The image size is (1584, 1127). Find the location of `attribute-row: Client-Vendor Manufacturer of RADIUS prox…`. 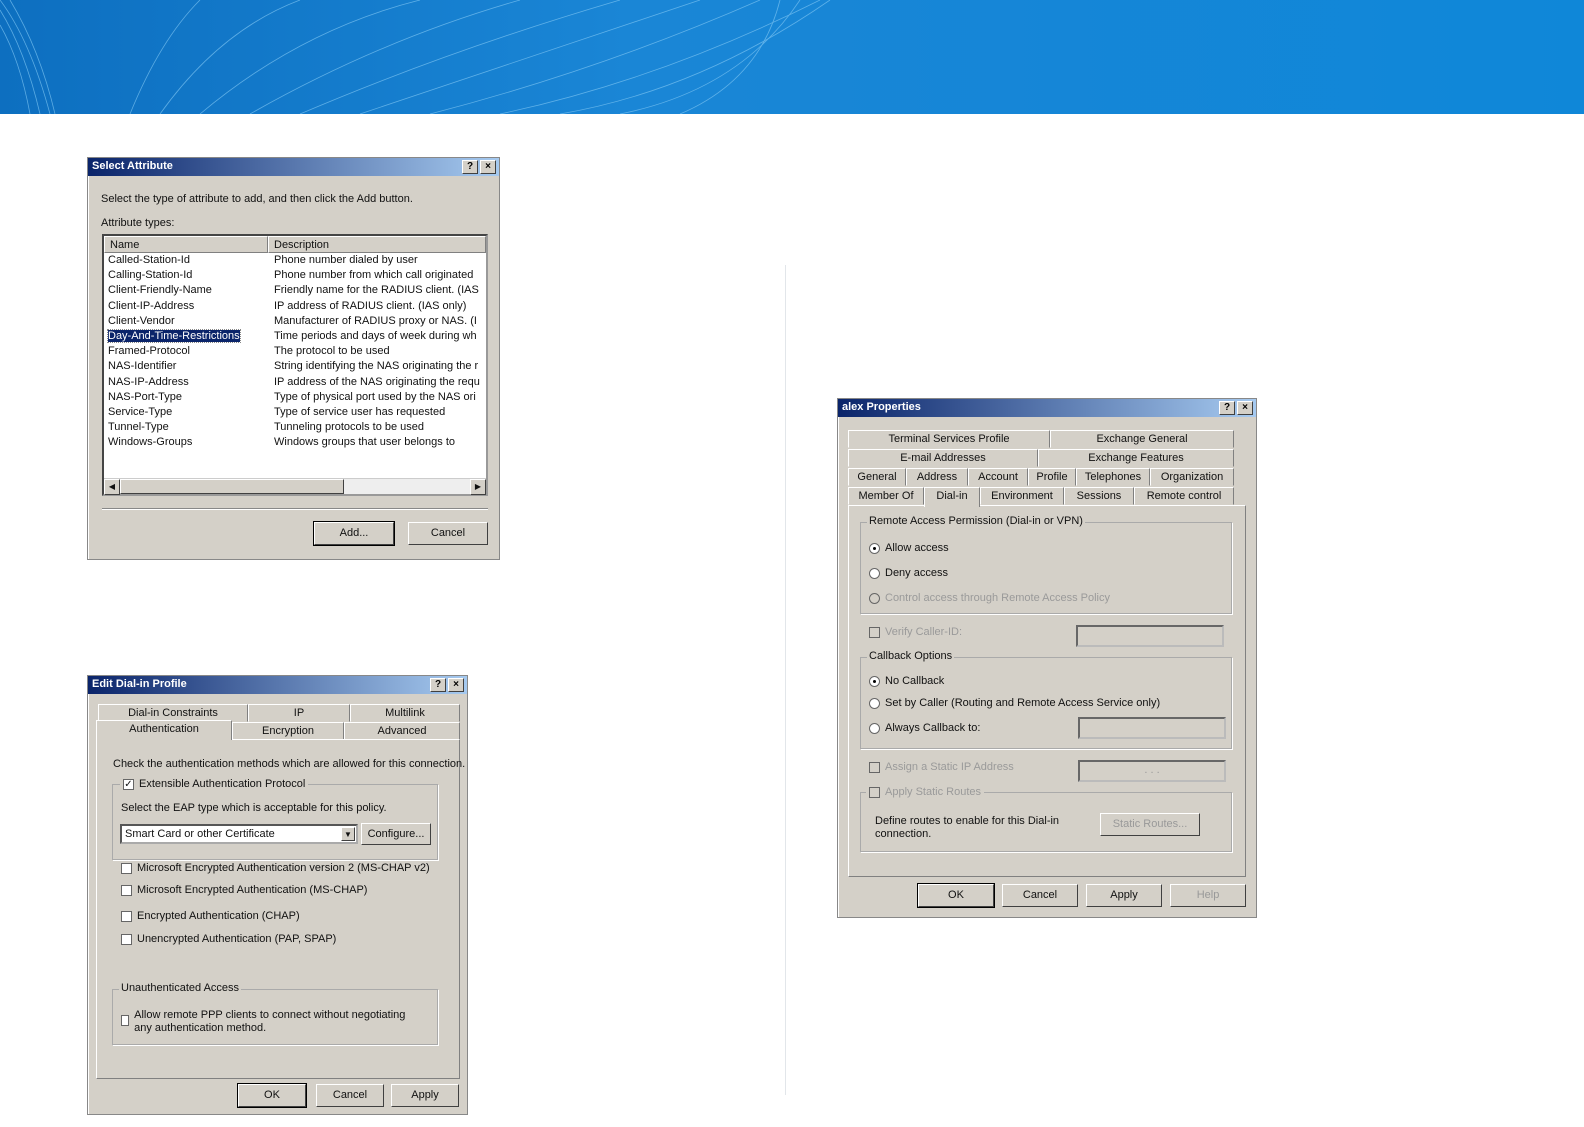

attribute-row: Client-Vendor Manufacturer of RADIUS prox… is located at coordinates (295, 321).